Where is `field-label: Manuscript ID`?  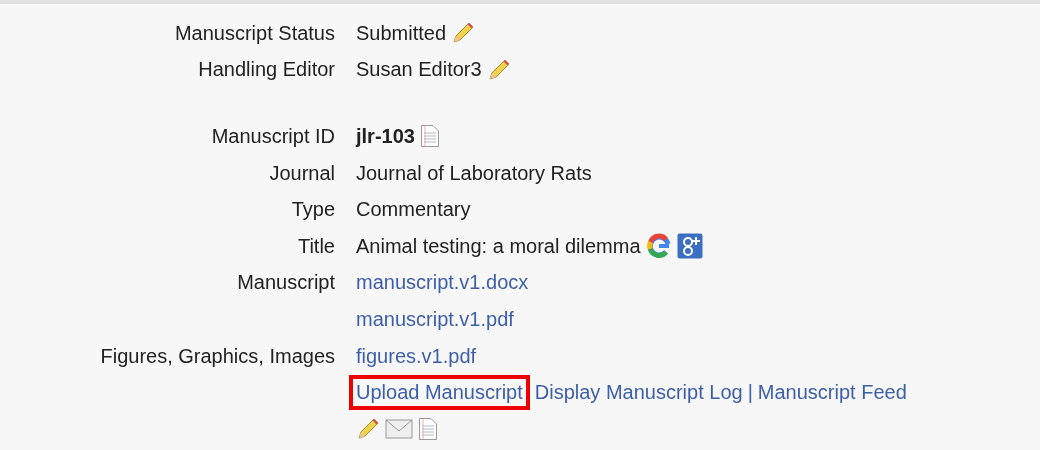
field-label: Manuscript ID is located at coordinates (273, 136).